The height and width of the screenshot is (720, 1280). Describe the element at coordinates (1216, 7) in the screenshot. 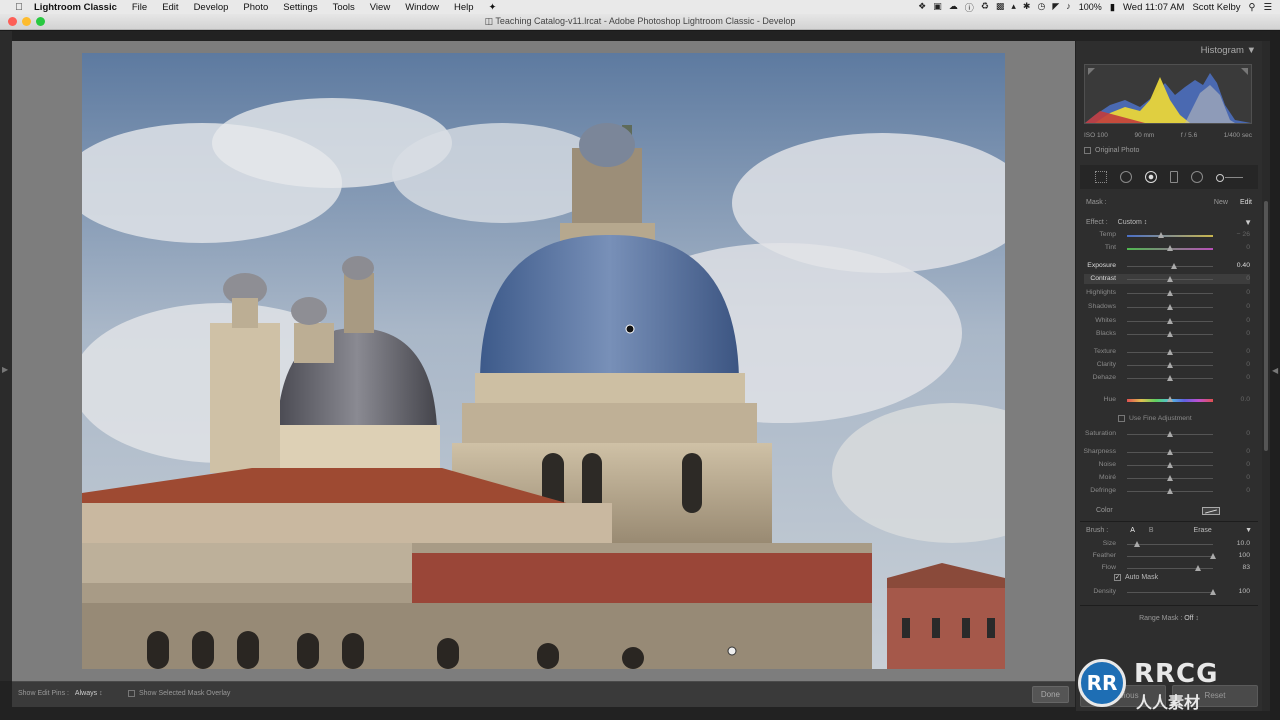

I see `user-name: Scott Kelby` at that location.